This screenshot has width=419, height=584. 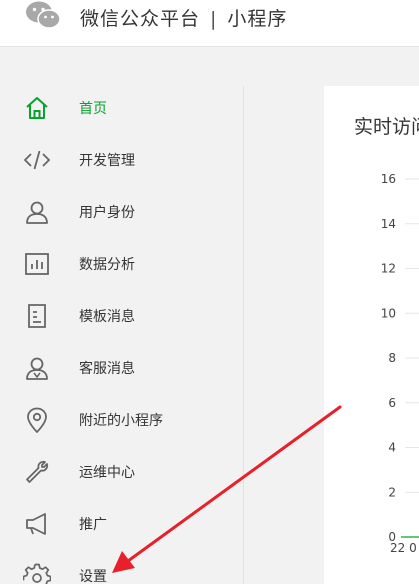 What do you see at coordinates (257, 19) in the screenshot?
I see `product-name: 小程序` at bounding box center [257, 19].